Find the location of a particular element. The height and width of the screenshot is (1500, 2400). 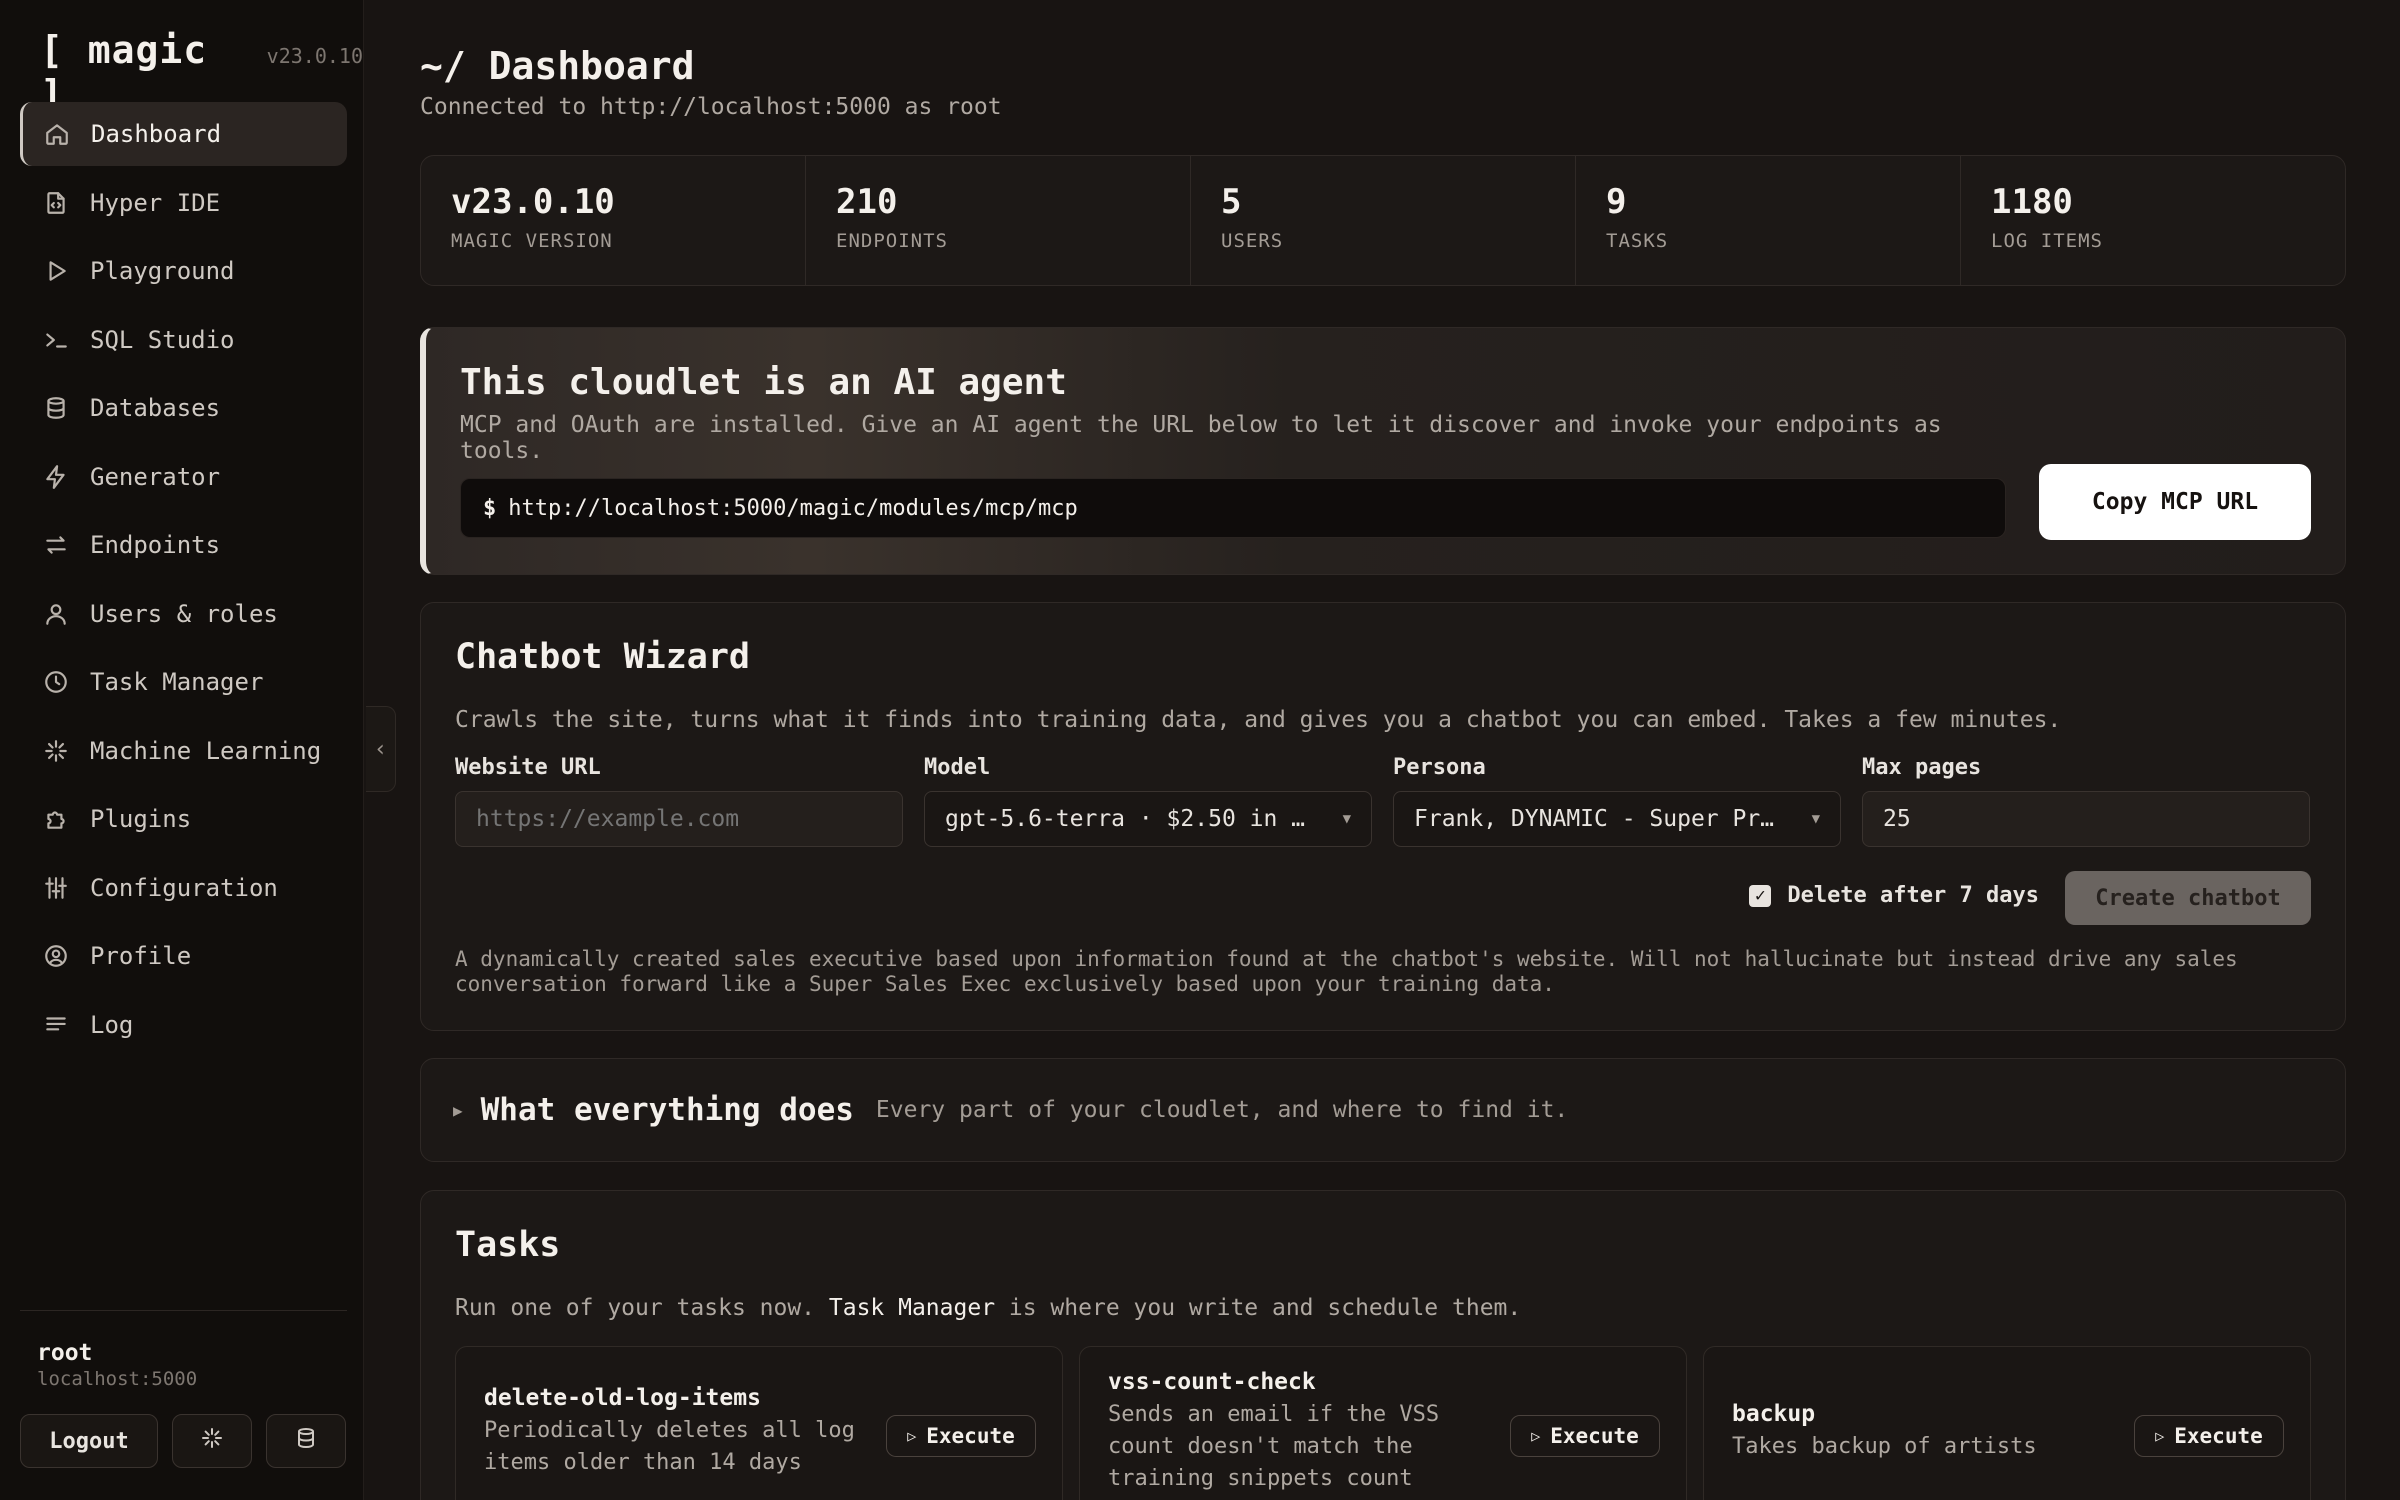

copy-mcp-url-button: Copy MCP URL is located at coordinates (2175, 502).